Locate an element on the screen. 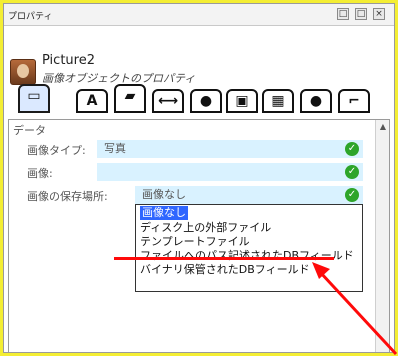  storage-location-label: 画像の保存場所: is located at coordinates (67, 196).